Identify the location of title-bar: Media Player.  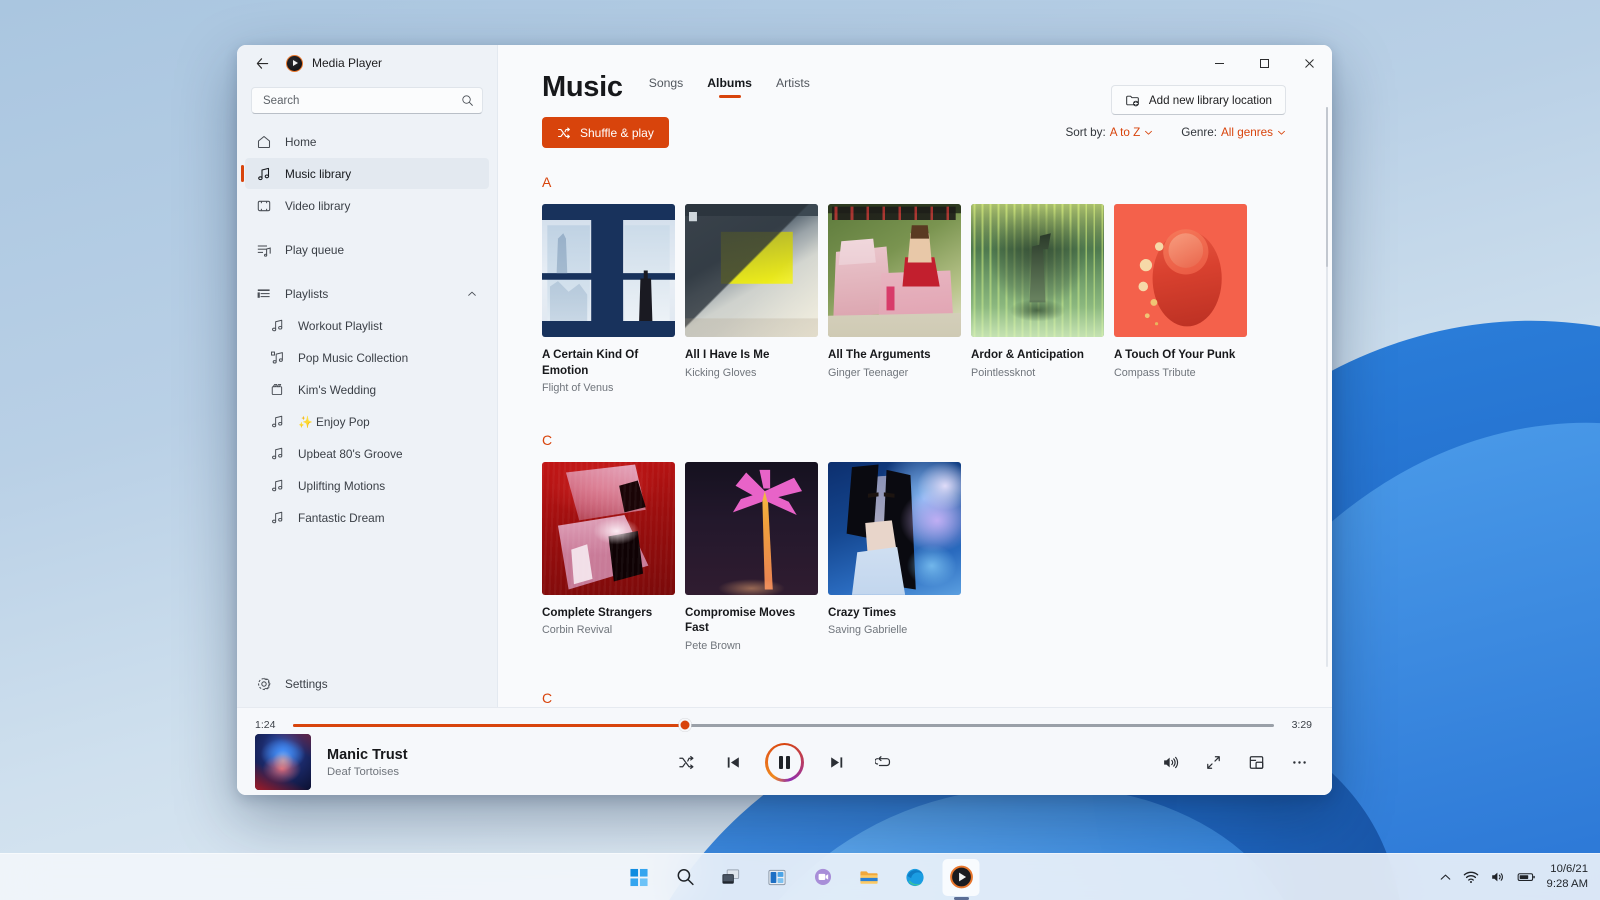
(367, 63).